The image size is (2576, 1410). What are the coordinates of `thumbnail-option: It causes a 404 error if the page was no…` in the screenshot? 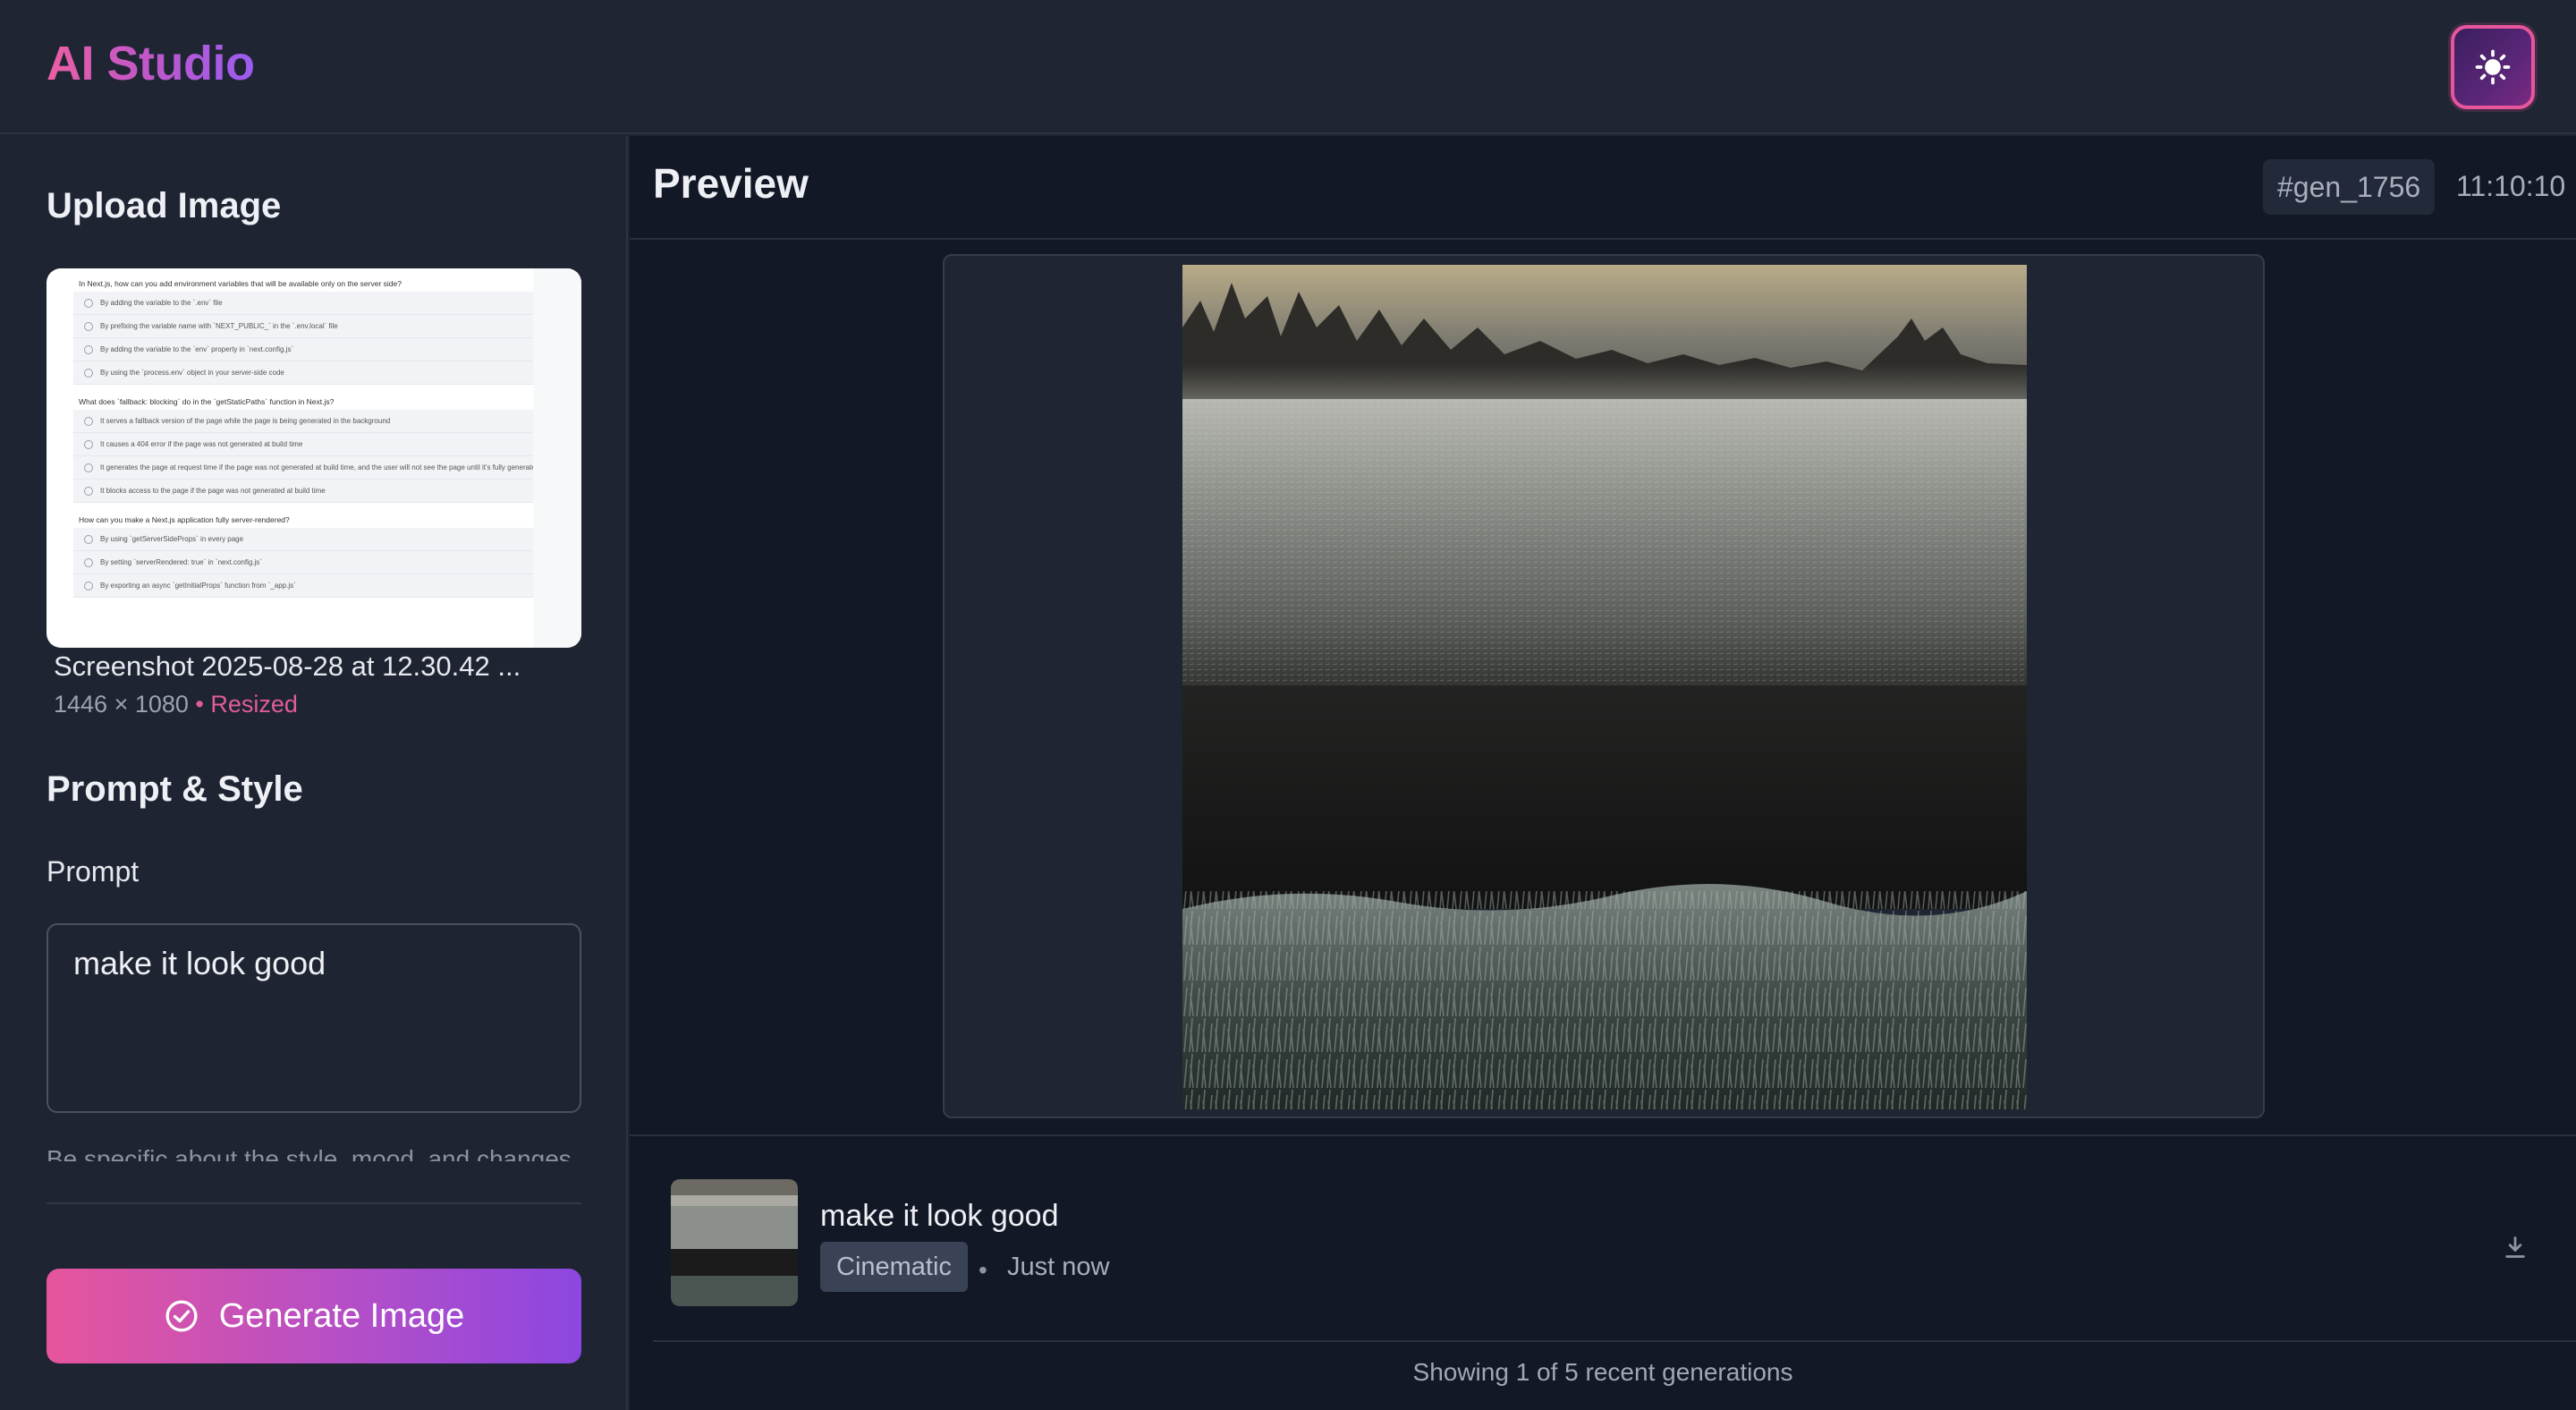 It's located at (313, 445).